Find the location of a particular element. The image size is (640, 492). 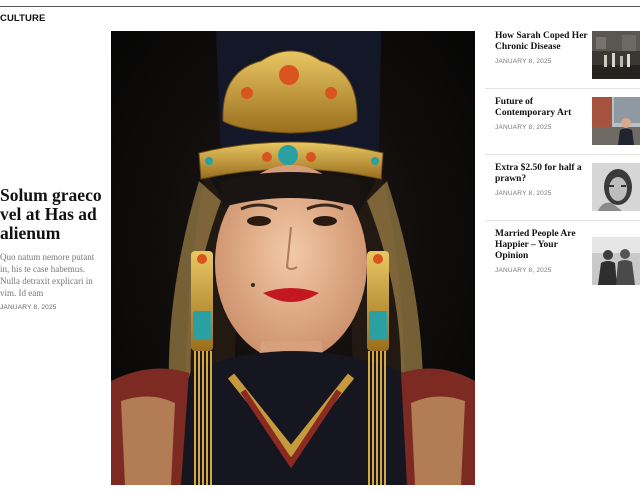

story-title: How Sarah Coped Her Chronic Disease is located at coordinates (542, 42).